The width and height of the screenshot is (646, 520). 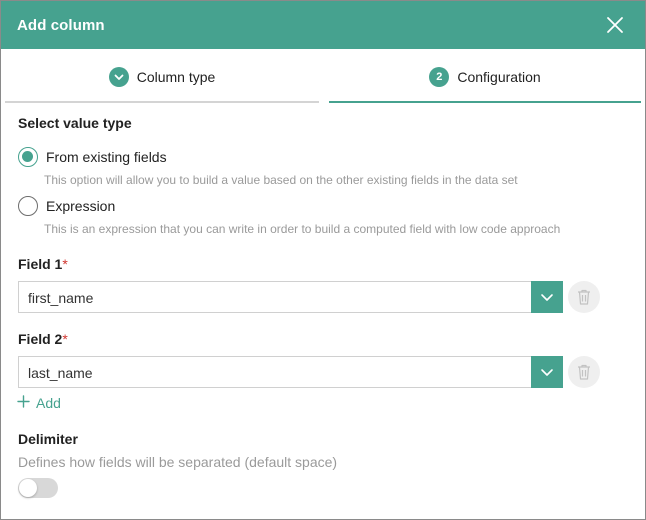 I want to click on radio-label: Expression, so click(x=81, y=206).